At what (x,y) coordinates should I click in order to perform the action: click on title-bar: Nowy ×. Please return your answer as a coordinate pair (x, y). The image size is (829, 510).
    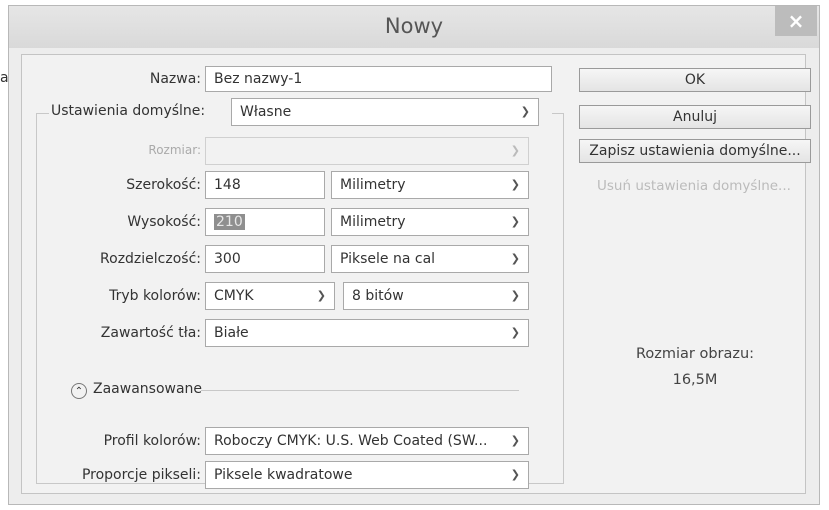
    Looking at the image, I should click on (414, 27).